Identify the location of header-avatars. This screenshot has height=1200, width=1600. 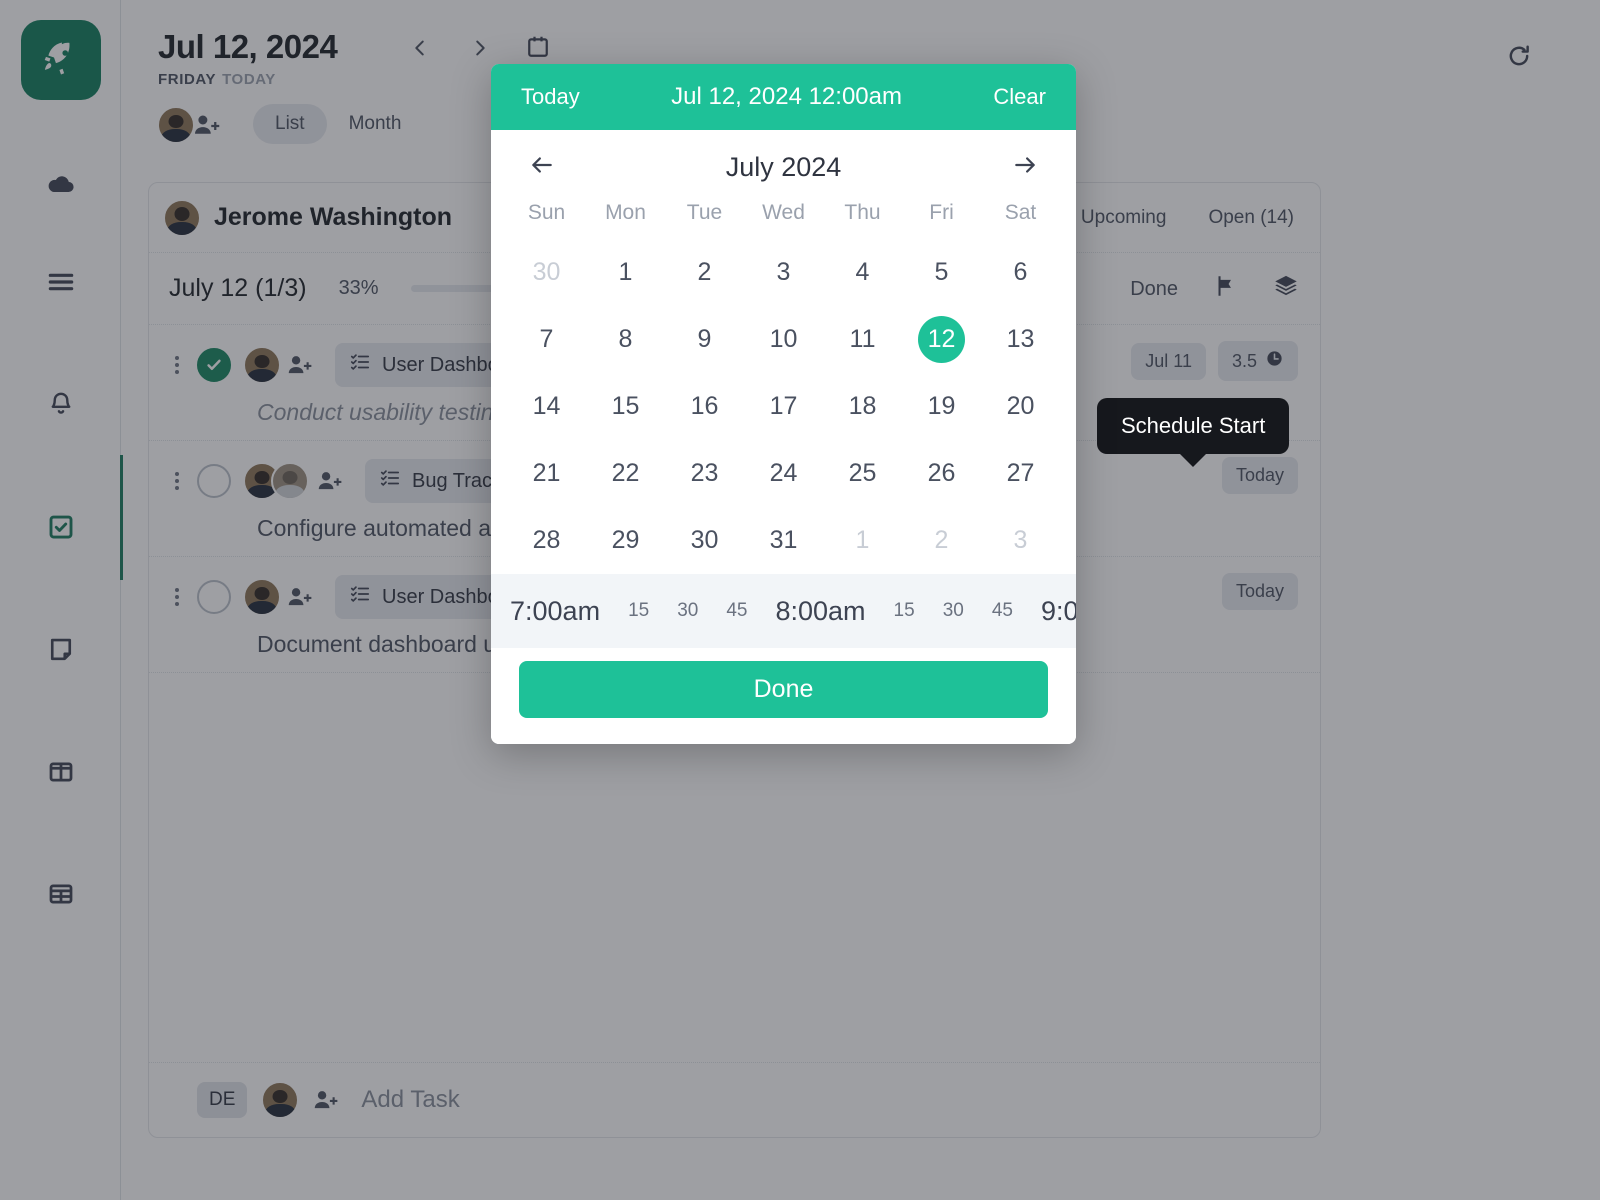
(189, 125).